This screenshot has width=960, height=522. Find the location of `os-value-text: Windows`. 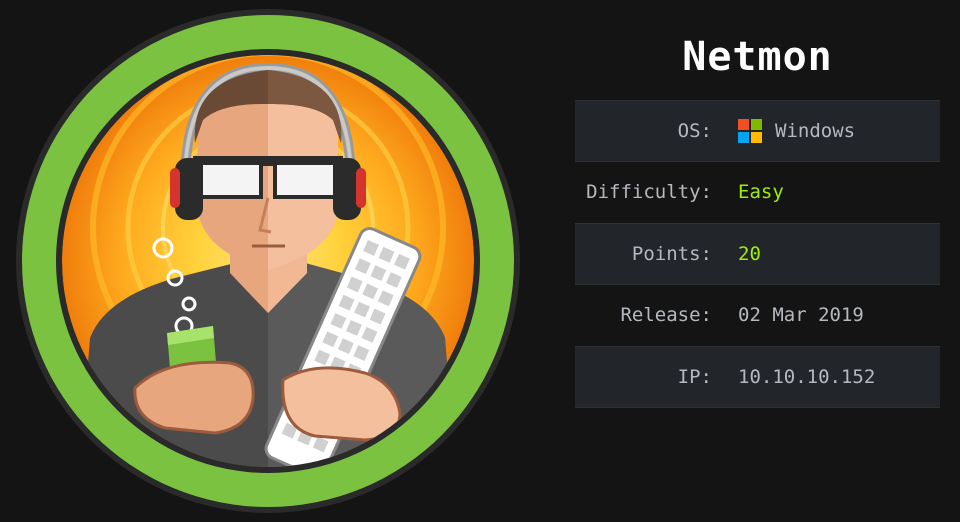

os-value-text: Windows is located at coordinates (815, 130).